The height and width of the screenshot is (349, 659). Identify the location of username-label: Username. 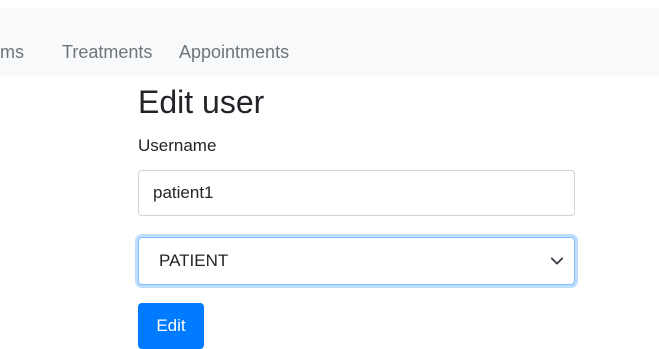
(177, 145).